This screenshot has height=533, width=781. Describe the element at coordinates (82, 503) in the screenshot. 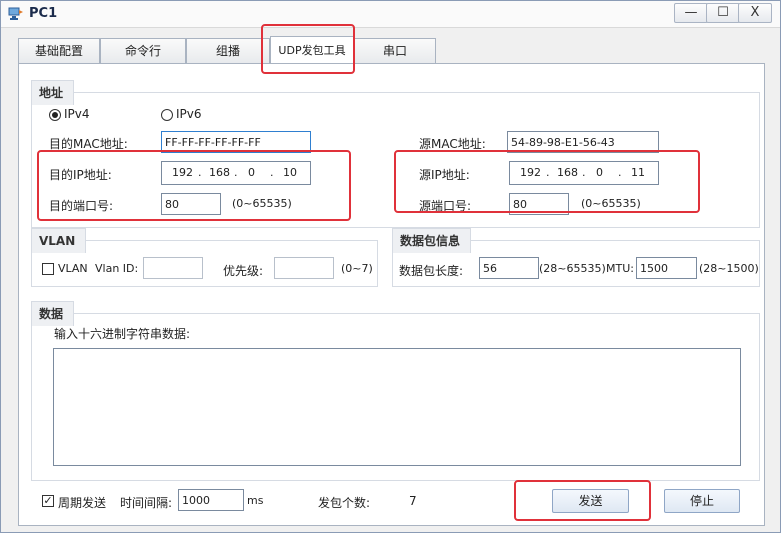

I see `periodic-send-label: 周期发送` at that location.